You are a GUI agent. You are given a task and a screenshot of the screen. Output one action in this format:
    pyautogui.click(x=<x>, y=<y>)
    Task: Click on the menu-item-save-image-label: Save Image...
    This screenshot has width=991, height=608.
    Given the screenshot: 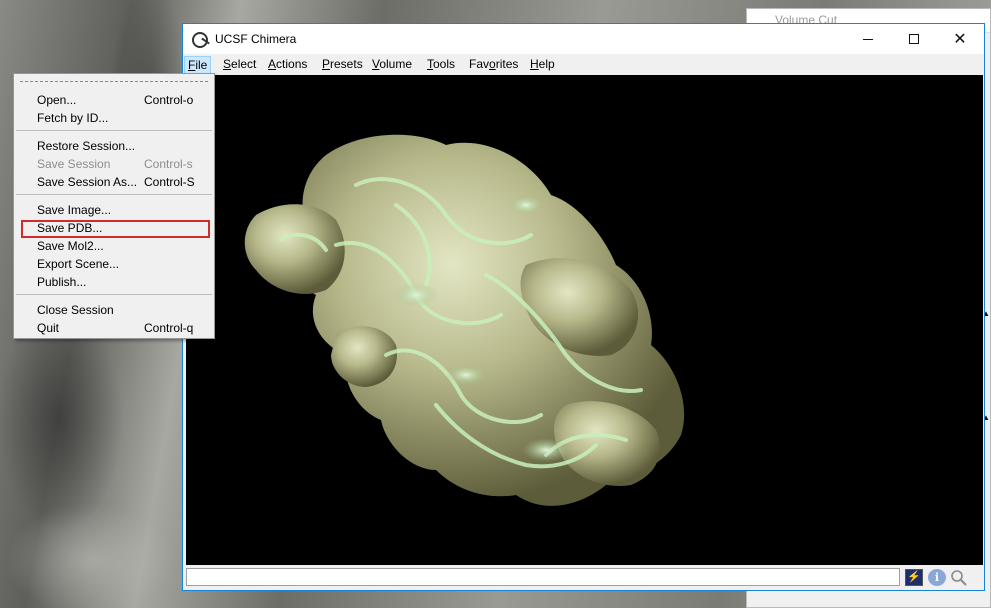 What is the action you would take?
    pyautogui.click(x=74, y=210)
    